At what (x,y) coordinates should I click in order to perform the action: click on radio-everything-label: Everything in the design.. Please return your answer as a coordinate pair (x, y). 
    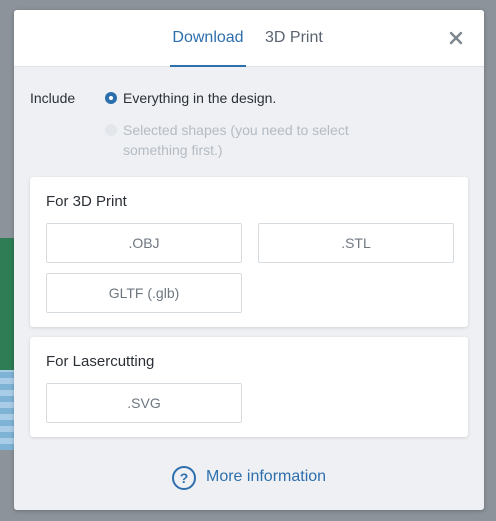
    Looking at the image, I should click on (200, 98).